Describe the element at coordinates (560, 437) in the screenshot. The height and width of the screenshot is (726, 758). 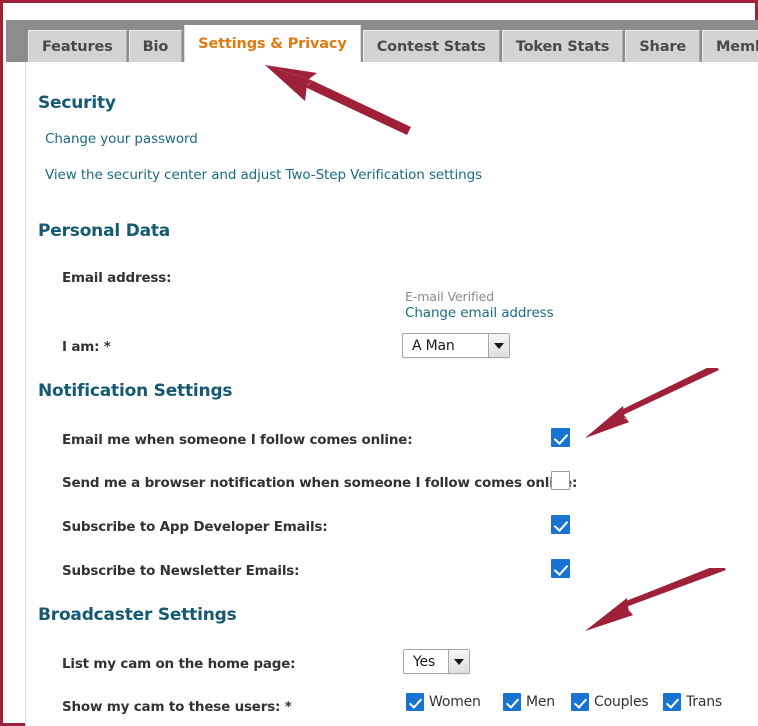
I see `notify-email-follow-checkbox` at that location.